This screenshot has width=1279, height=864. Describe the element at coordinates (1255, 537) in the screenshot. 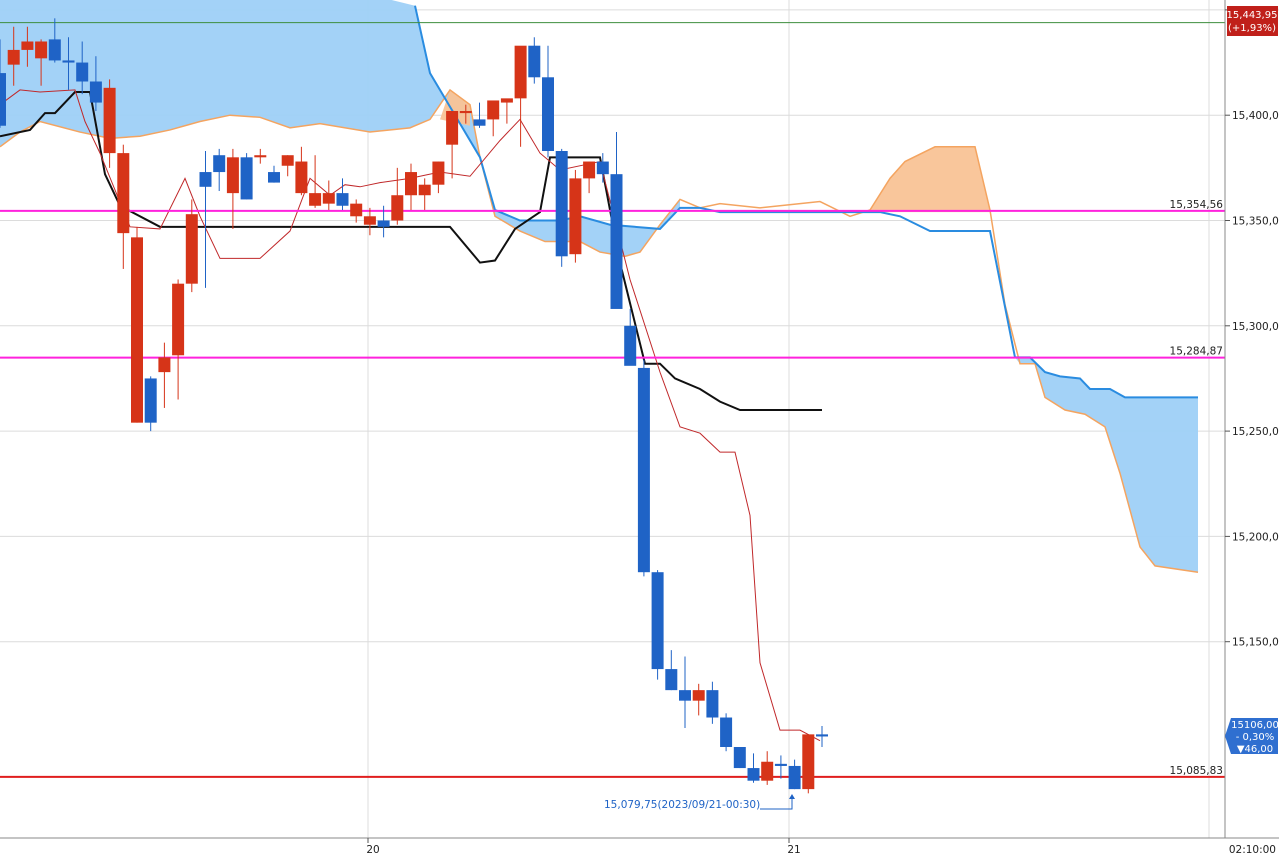

I see `y-tick-label: 15,200,00` at that location.